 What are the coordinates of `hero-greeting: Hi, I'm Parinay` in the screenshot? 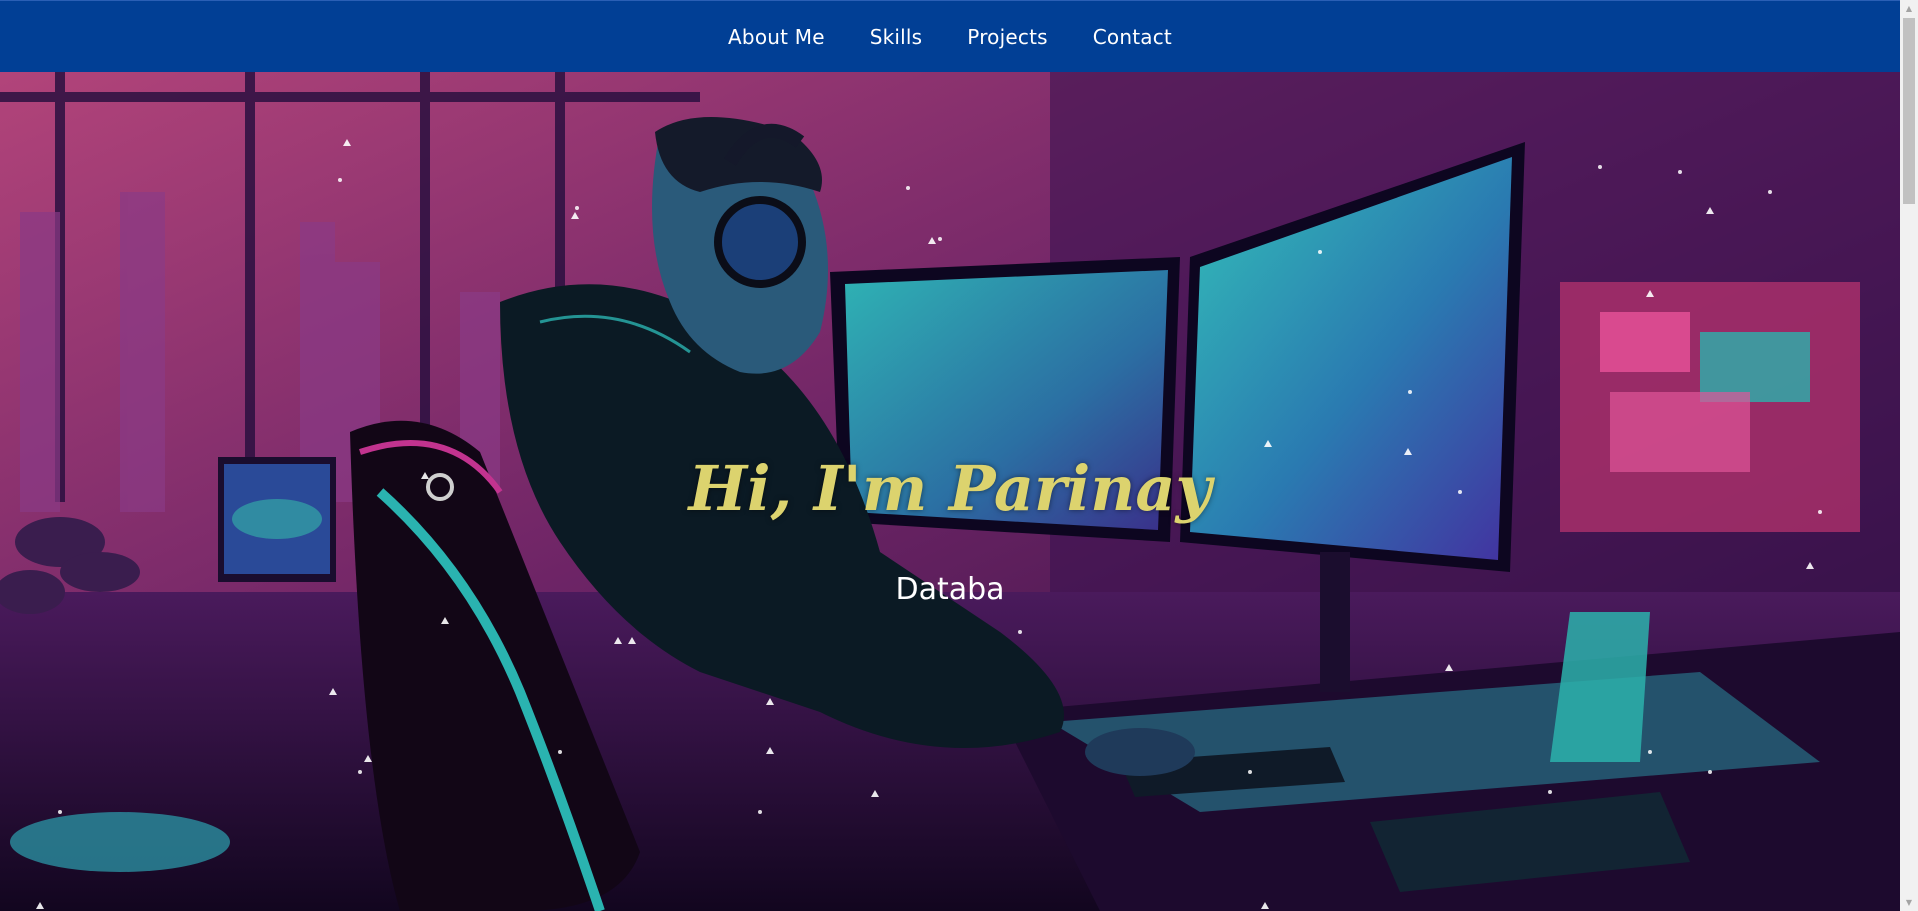 It's located at (950, 488).